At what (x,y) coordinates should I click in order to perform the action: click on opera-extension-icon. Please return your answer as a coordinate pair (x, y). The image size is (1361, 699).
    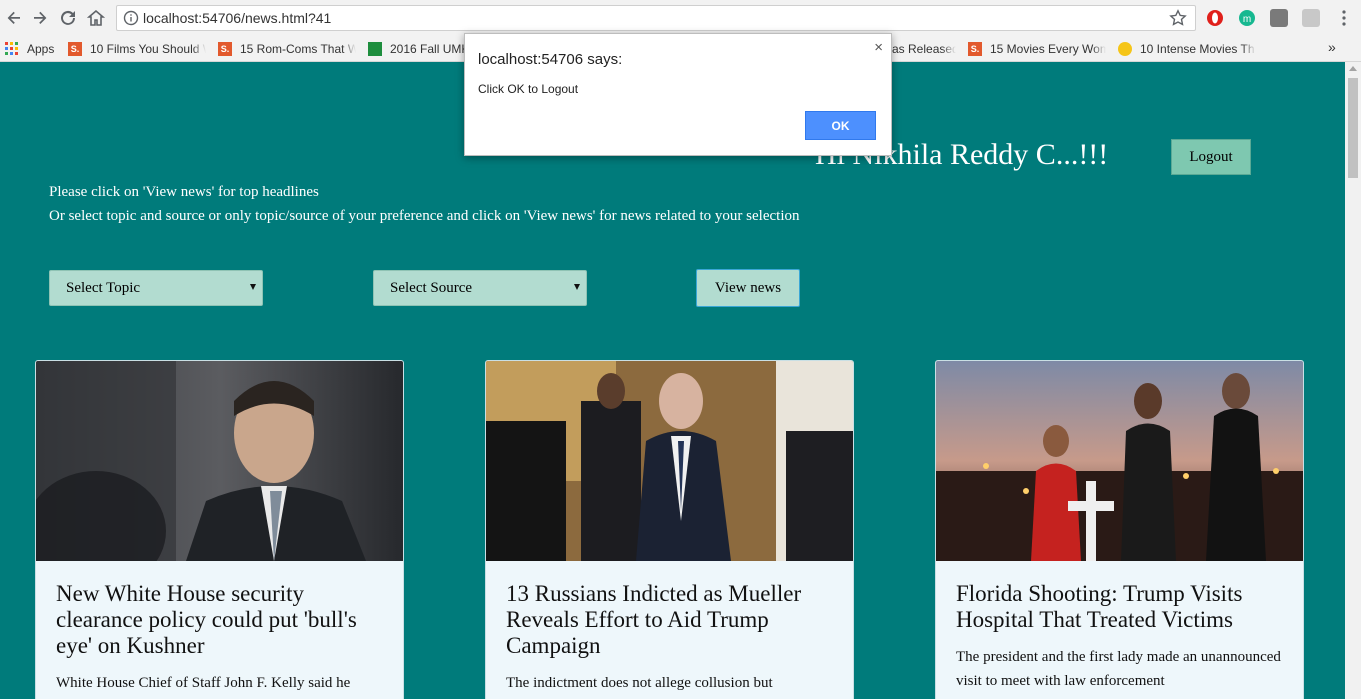
    Looking at the image, I should click on (1215, 18).